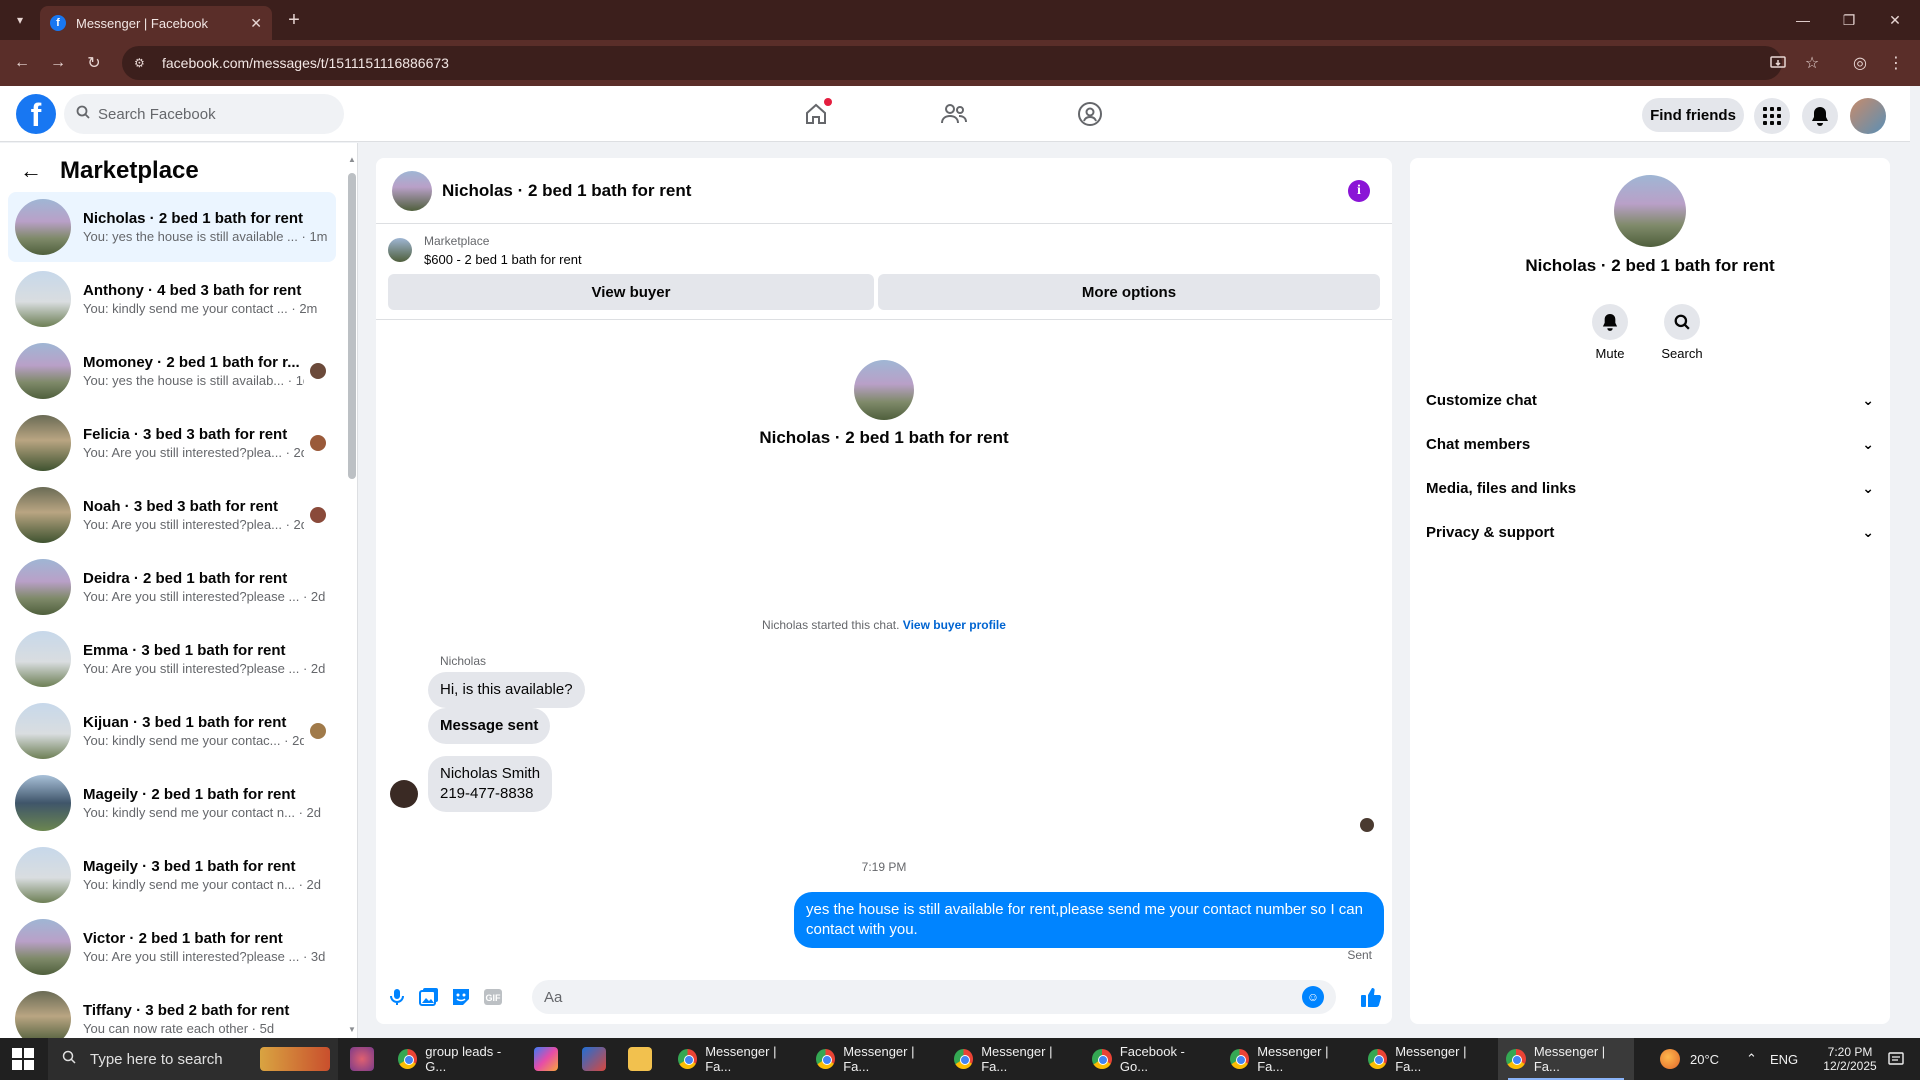 This screenshot has height=1080, width=1920. What do you see at coordinates (1896, 1059) in the screenshot?
I see `notification-center-icon` at bounding box center [1896, 1059].